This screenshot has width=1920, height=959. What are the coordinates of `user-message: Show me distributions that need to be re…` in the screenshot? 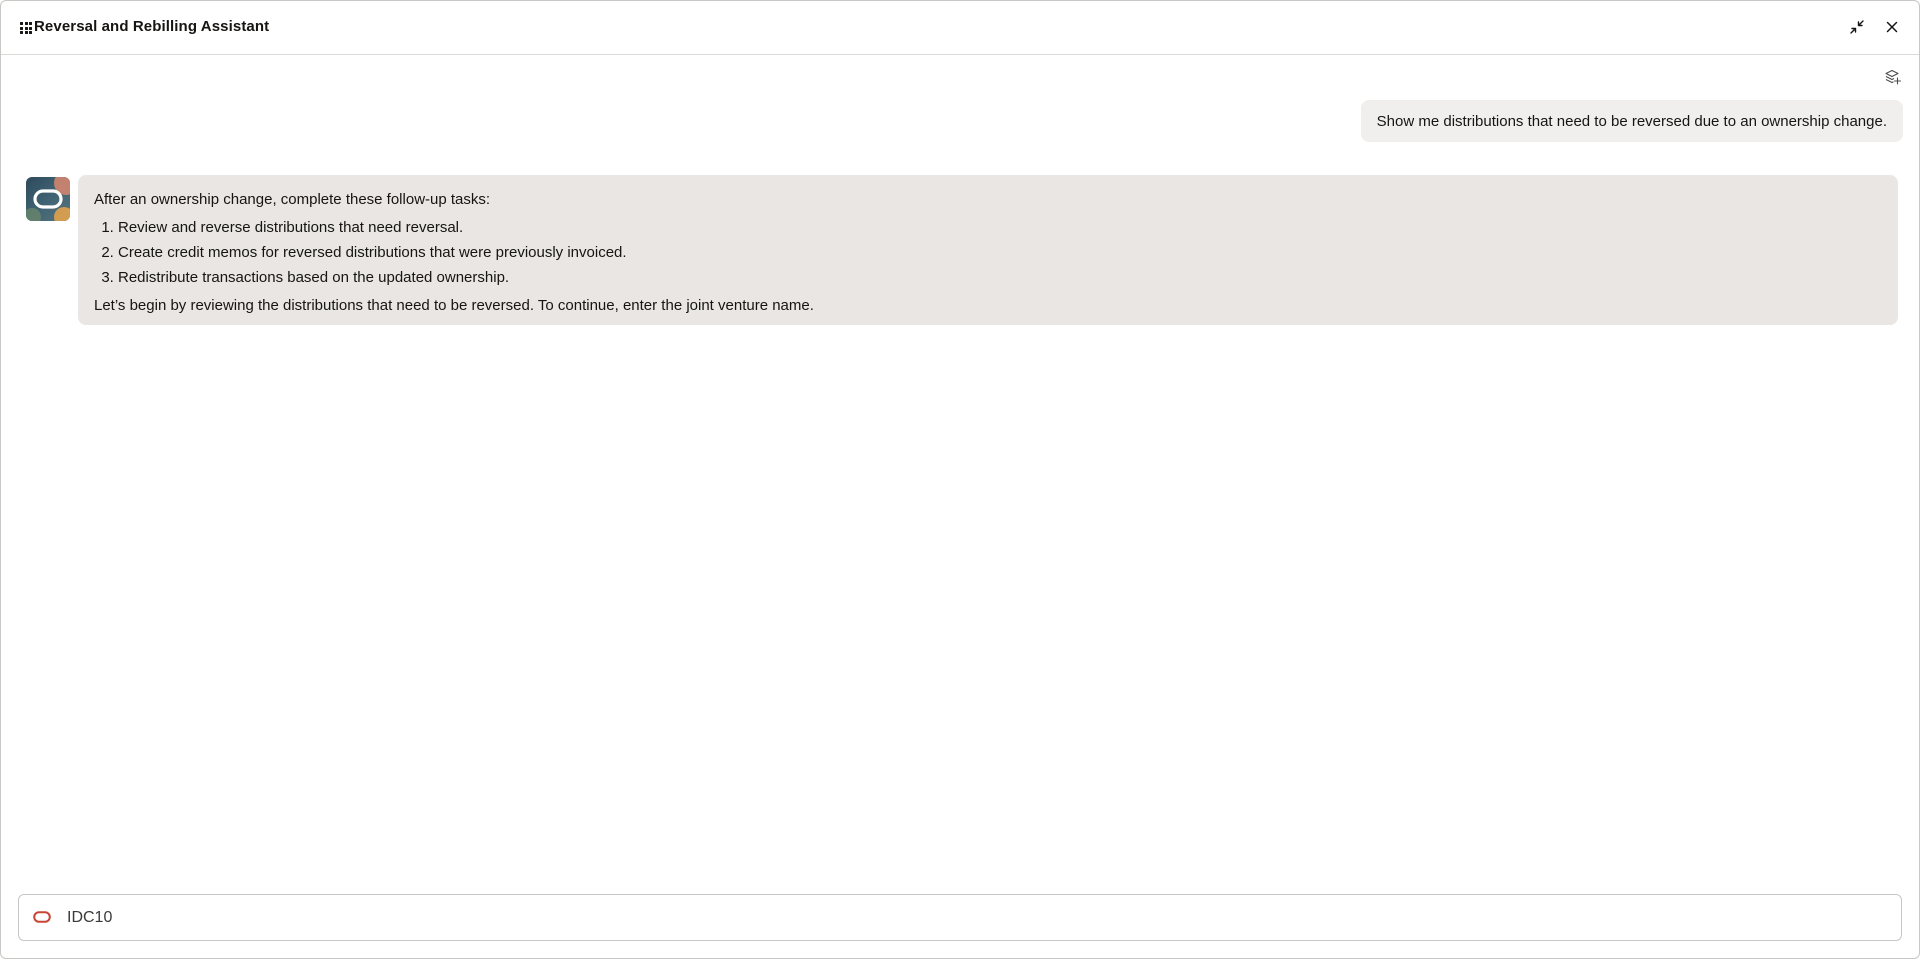 It's located at (1631, 121).